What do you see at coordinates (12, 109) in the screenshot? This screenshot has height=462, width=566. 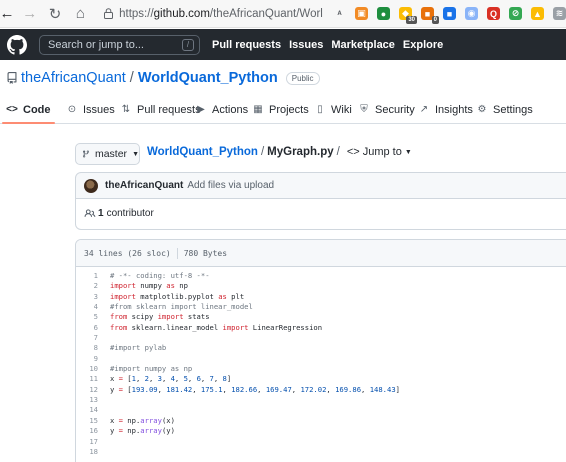 I see `code-icon: <>` at bounding box center [12, 109].